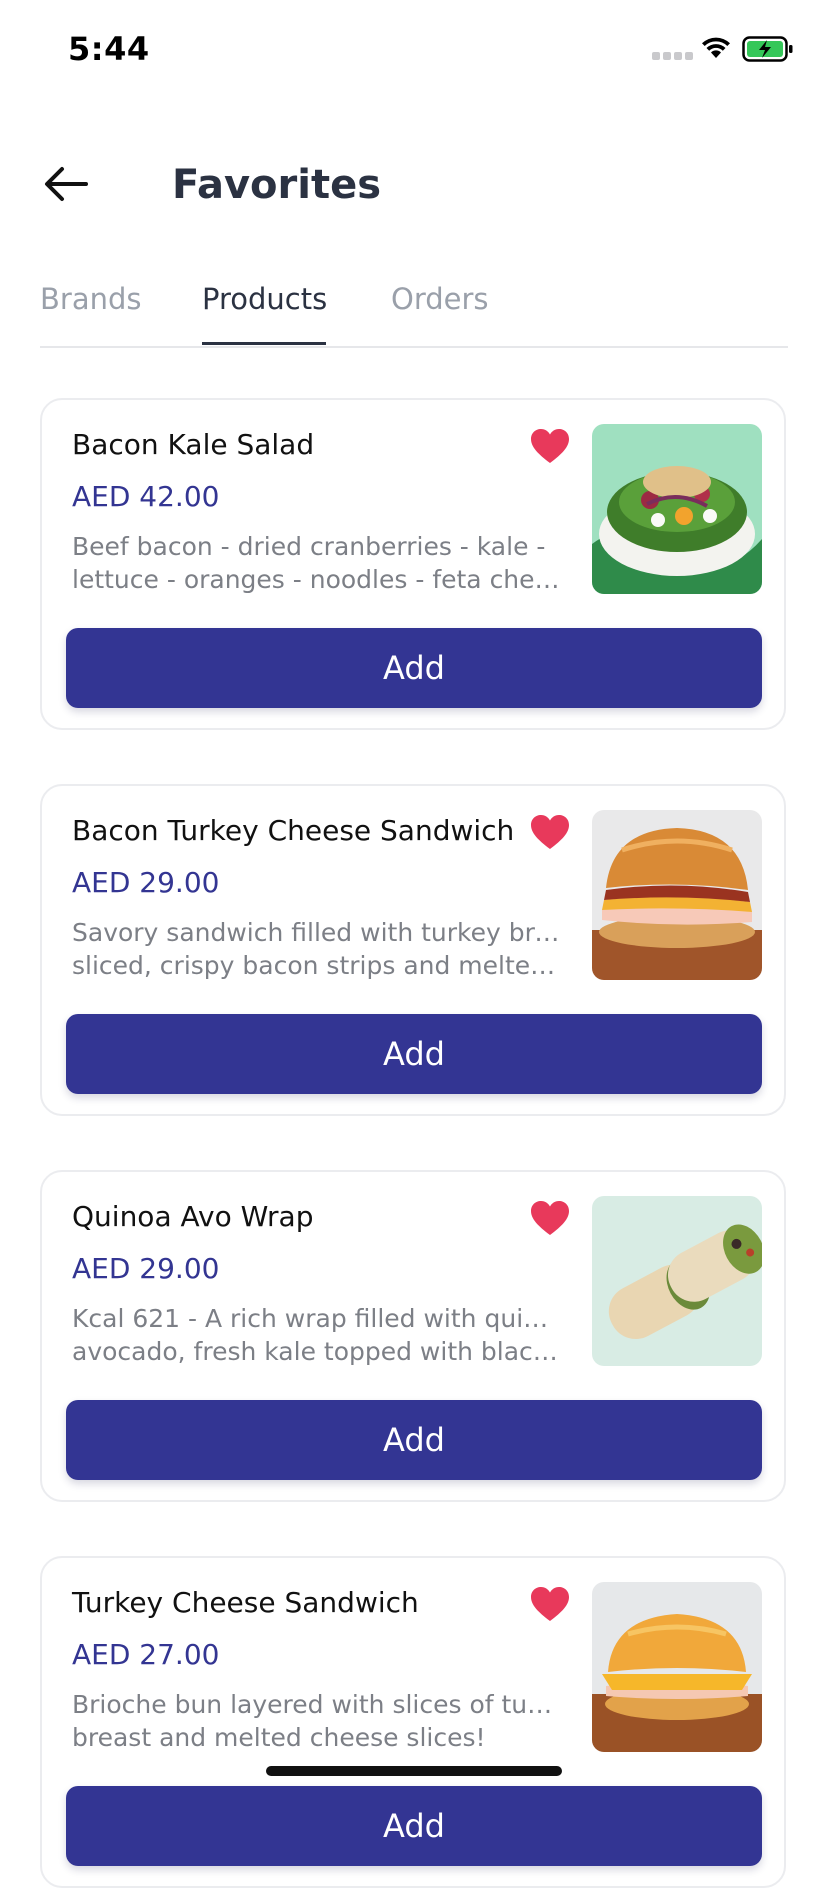 The height and width of the screenshot is (1888, 828). Describe the element at coordinates (440, 299) in the screenshot. I see `tab-orders: Orders` at that location.